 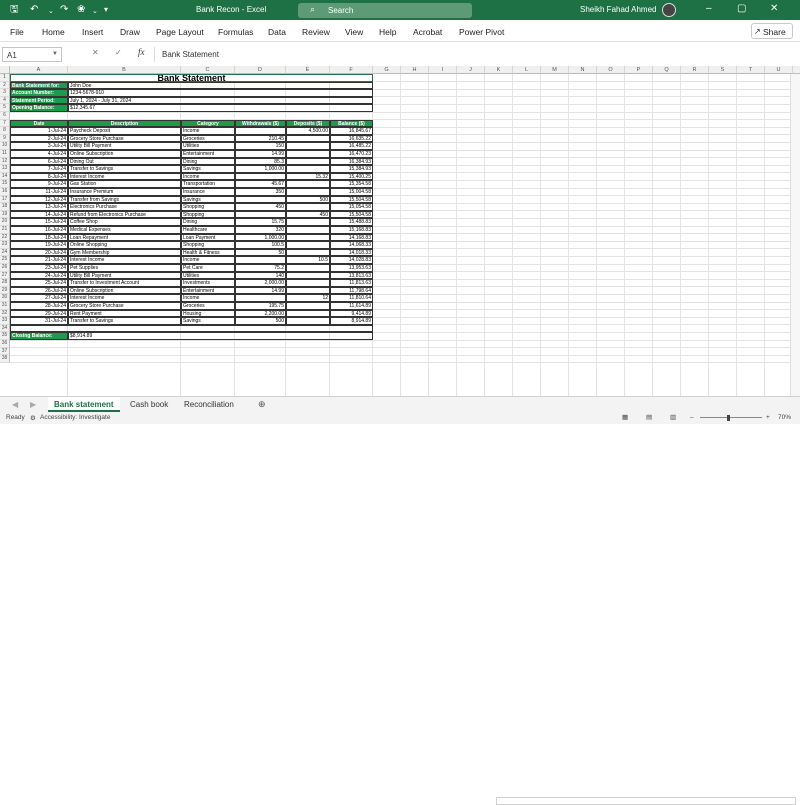 I want to click on undo-dropdown-icon: ⌄, so click(x=51, y=12).